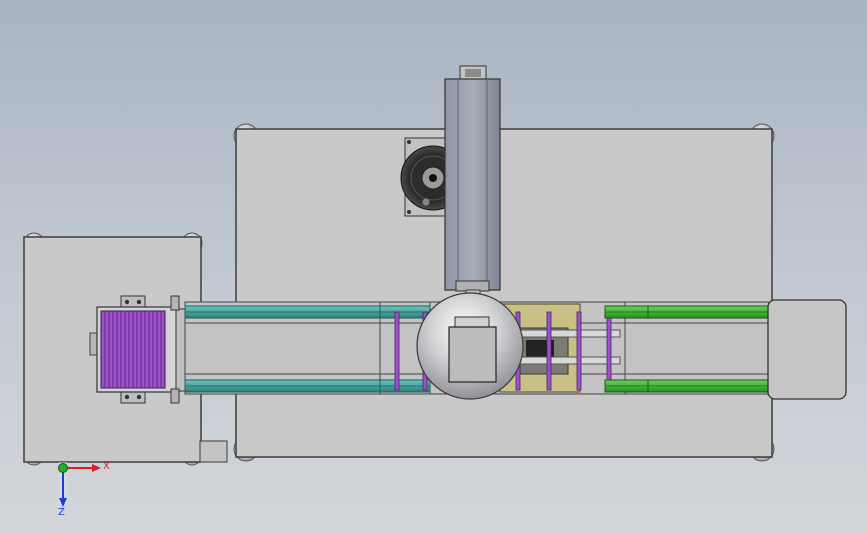 This screenshot has height=533, width=867. Describe the element at coordinates (807, 349) in the screenshot. I see `end-motor-box` at that location.